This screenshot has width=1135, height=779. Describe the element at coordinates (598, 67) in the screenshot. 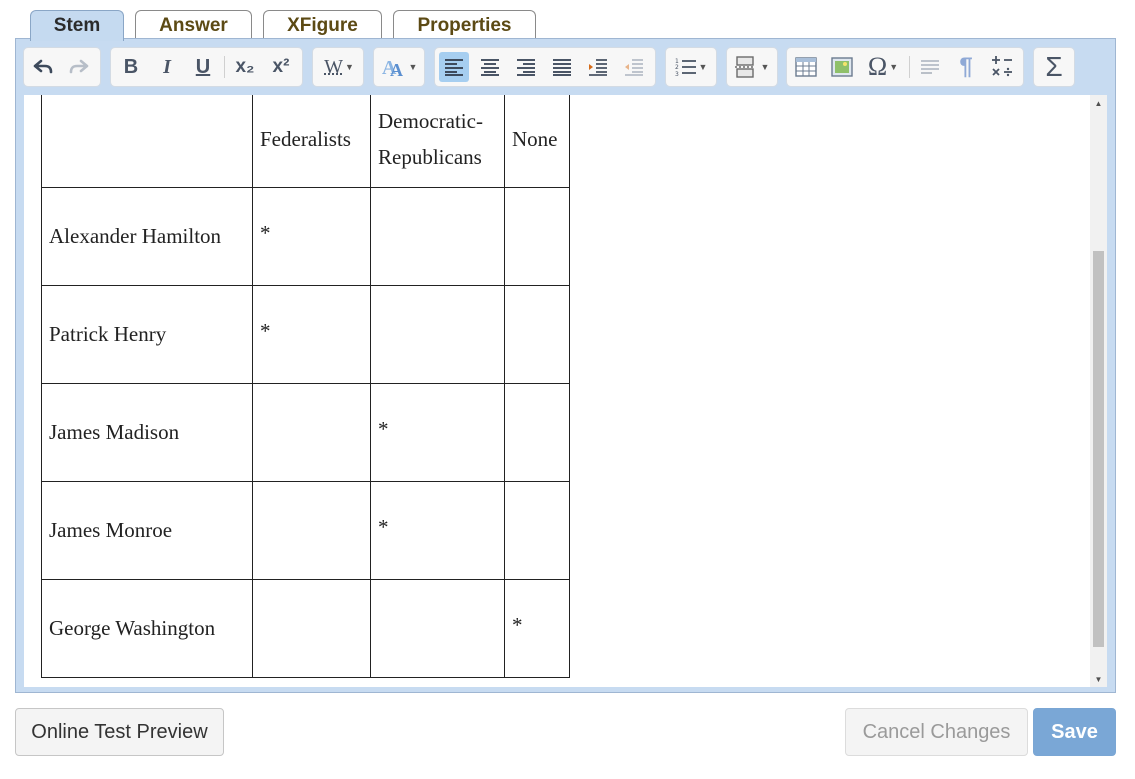

I see `indent-icon` at that location.